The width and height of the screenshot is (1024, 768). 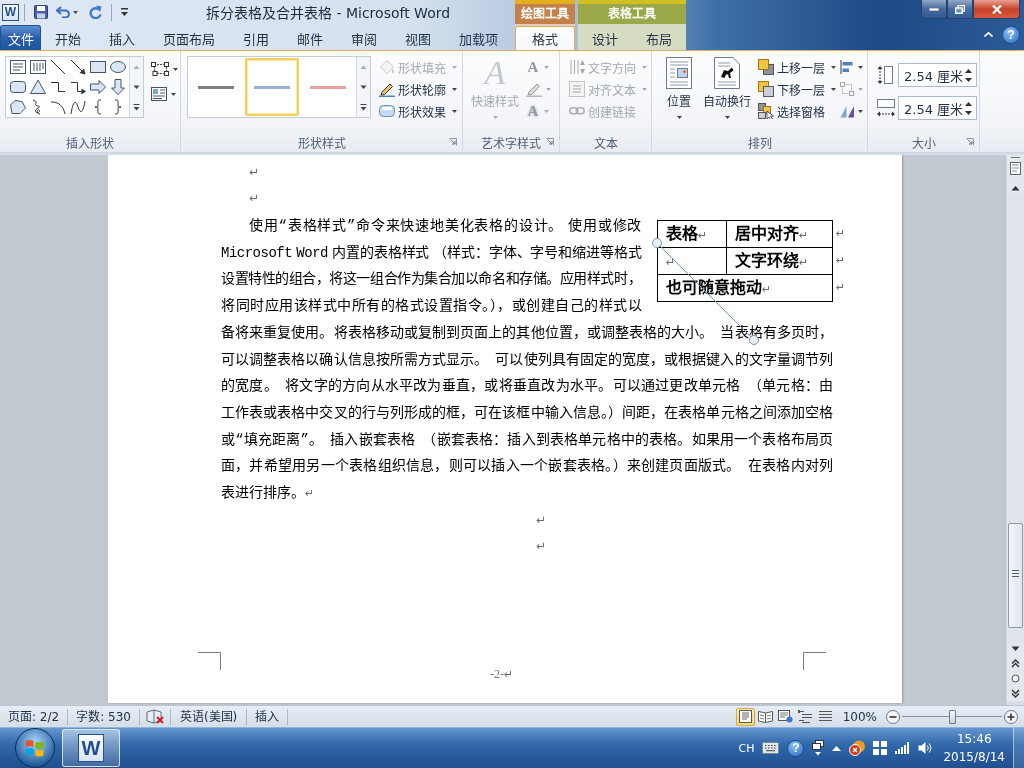 I want to click on zoom-level: 100%, so click(x=859, y=716).